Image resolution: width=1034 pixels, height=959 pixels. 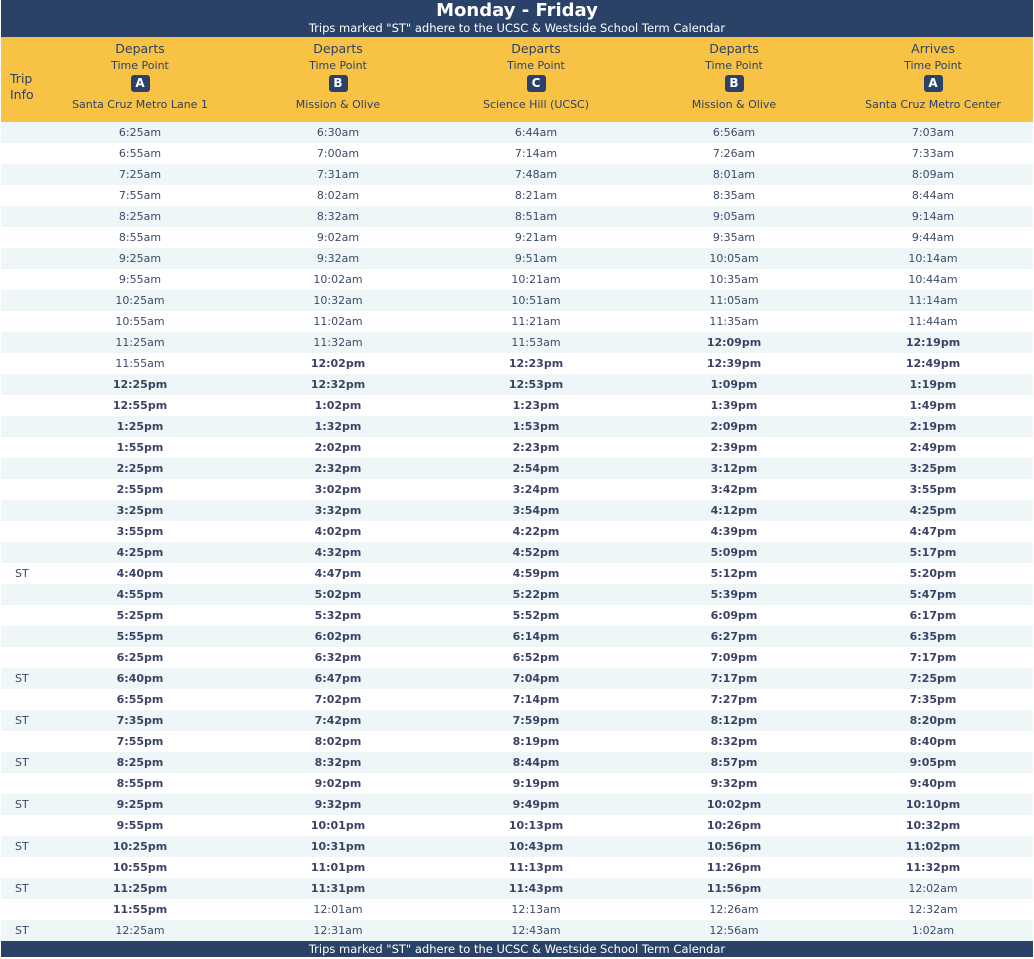 I want to click on time-cell: 8:19pm, so click(x=536, y=741).